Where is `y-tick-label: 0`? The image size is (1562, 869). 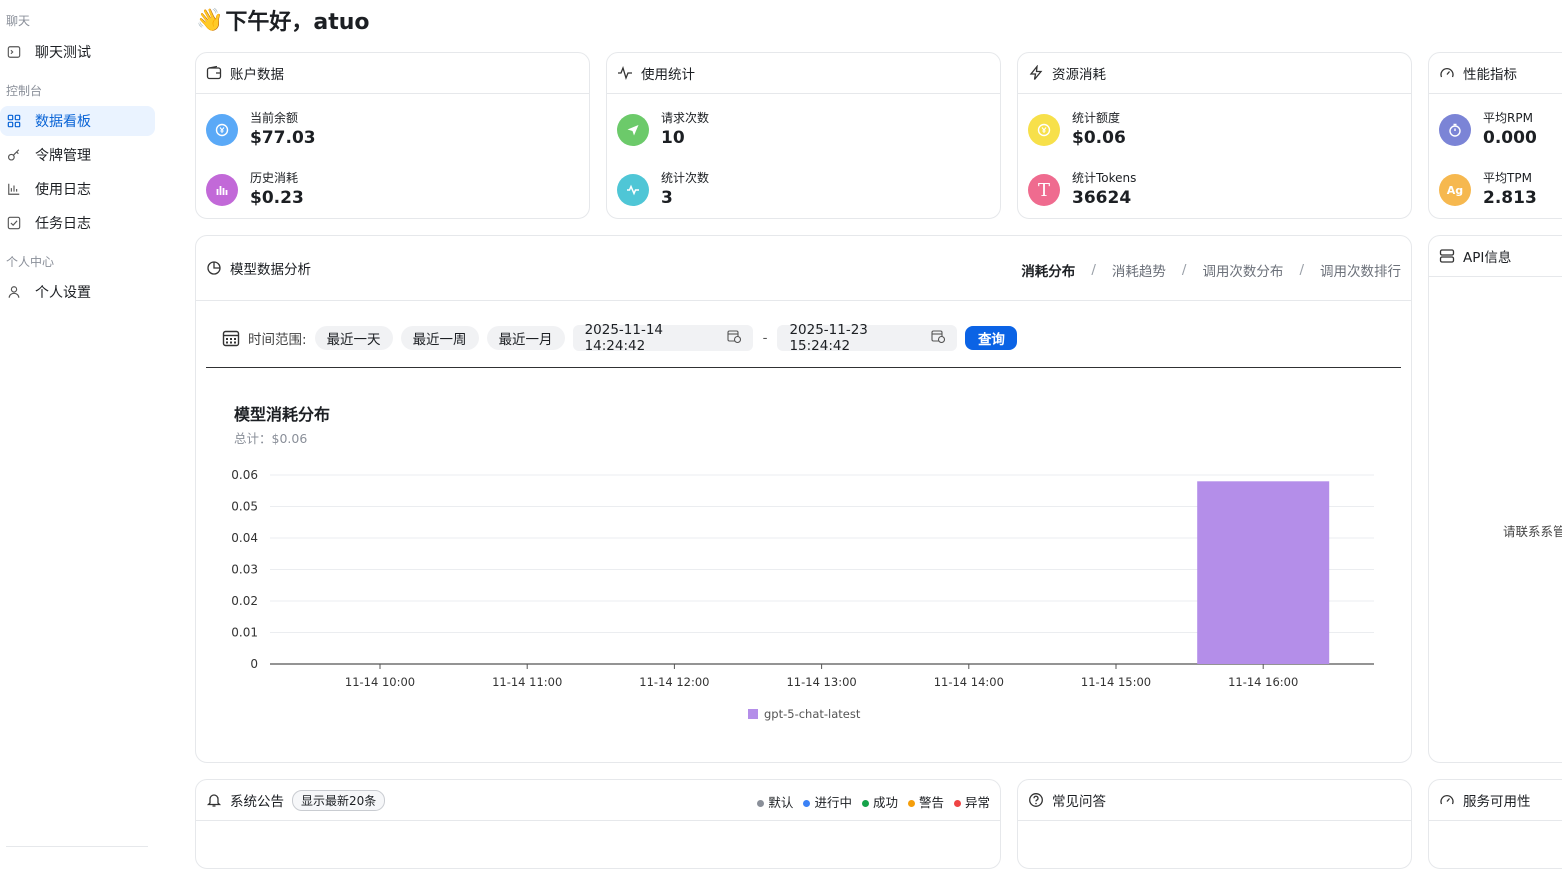 y-tick-label: 0 is located at coordinates (254, 664).